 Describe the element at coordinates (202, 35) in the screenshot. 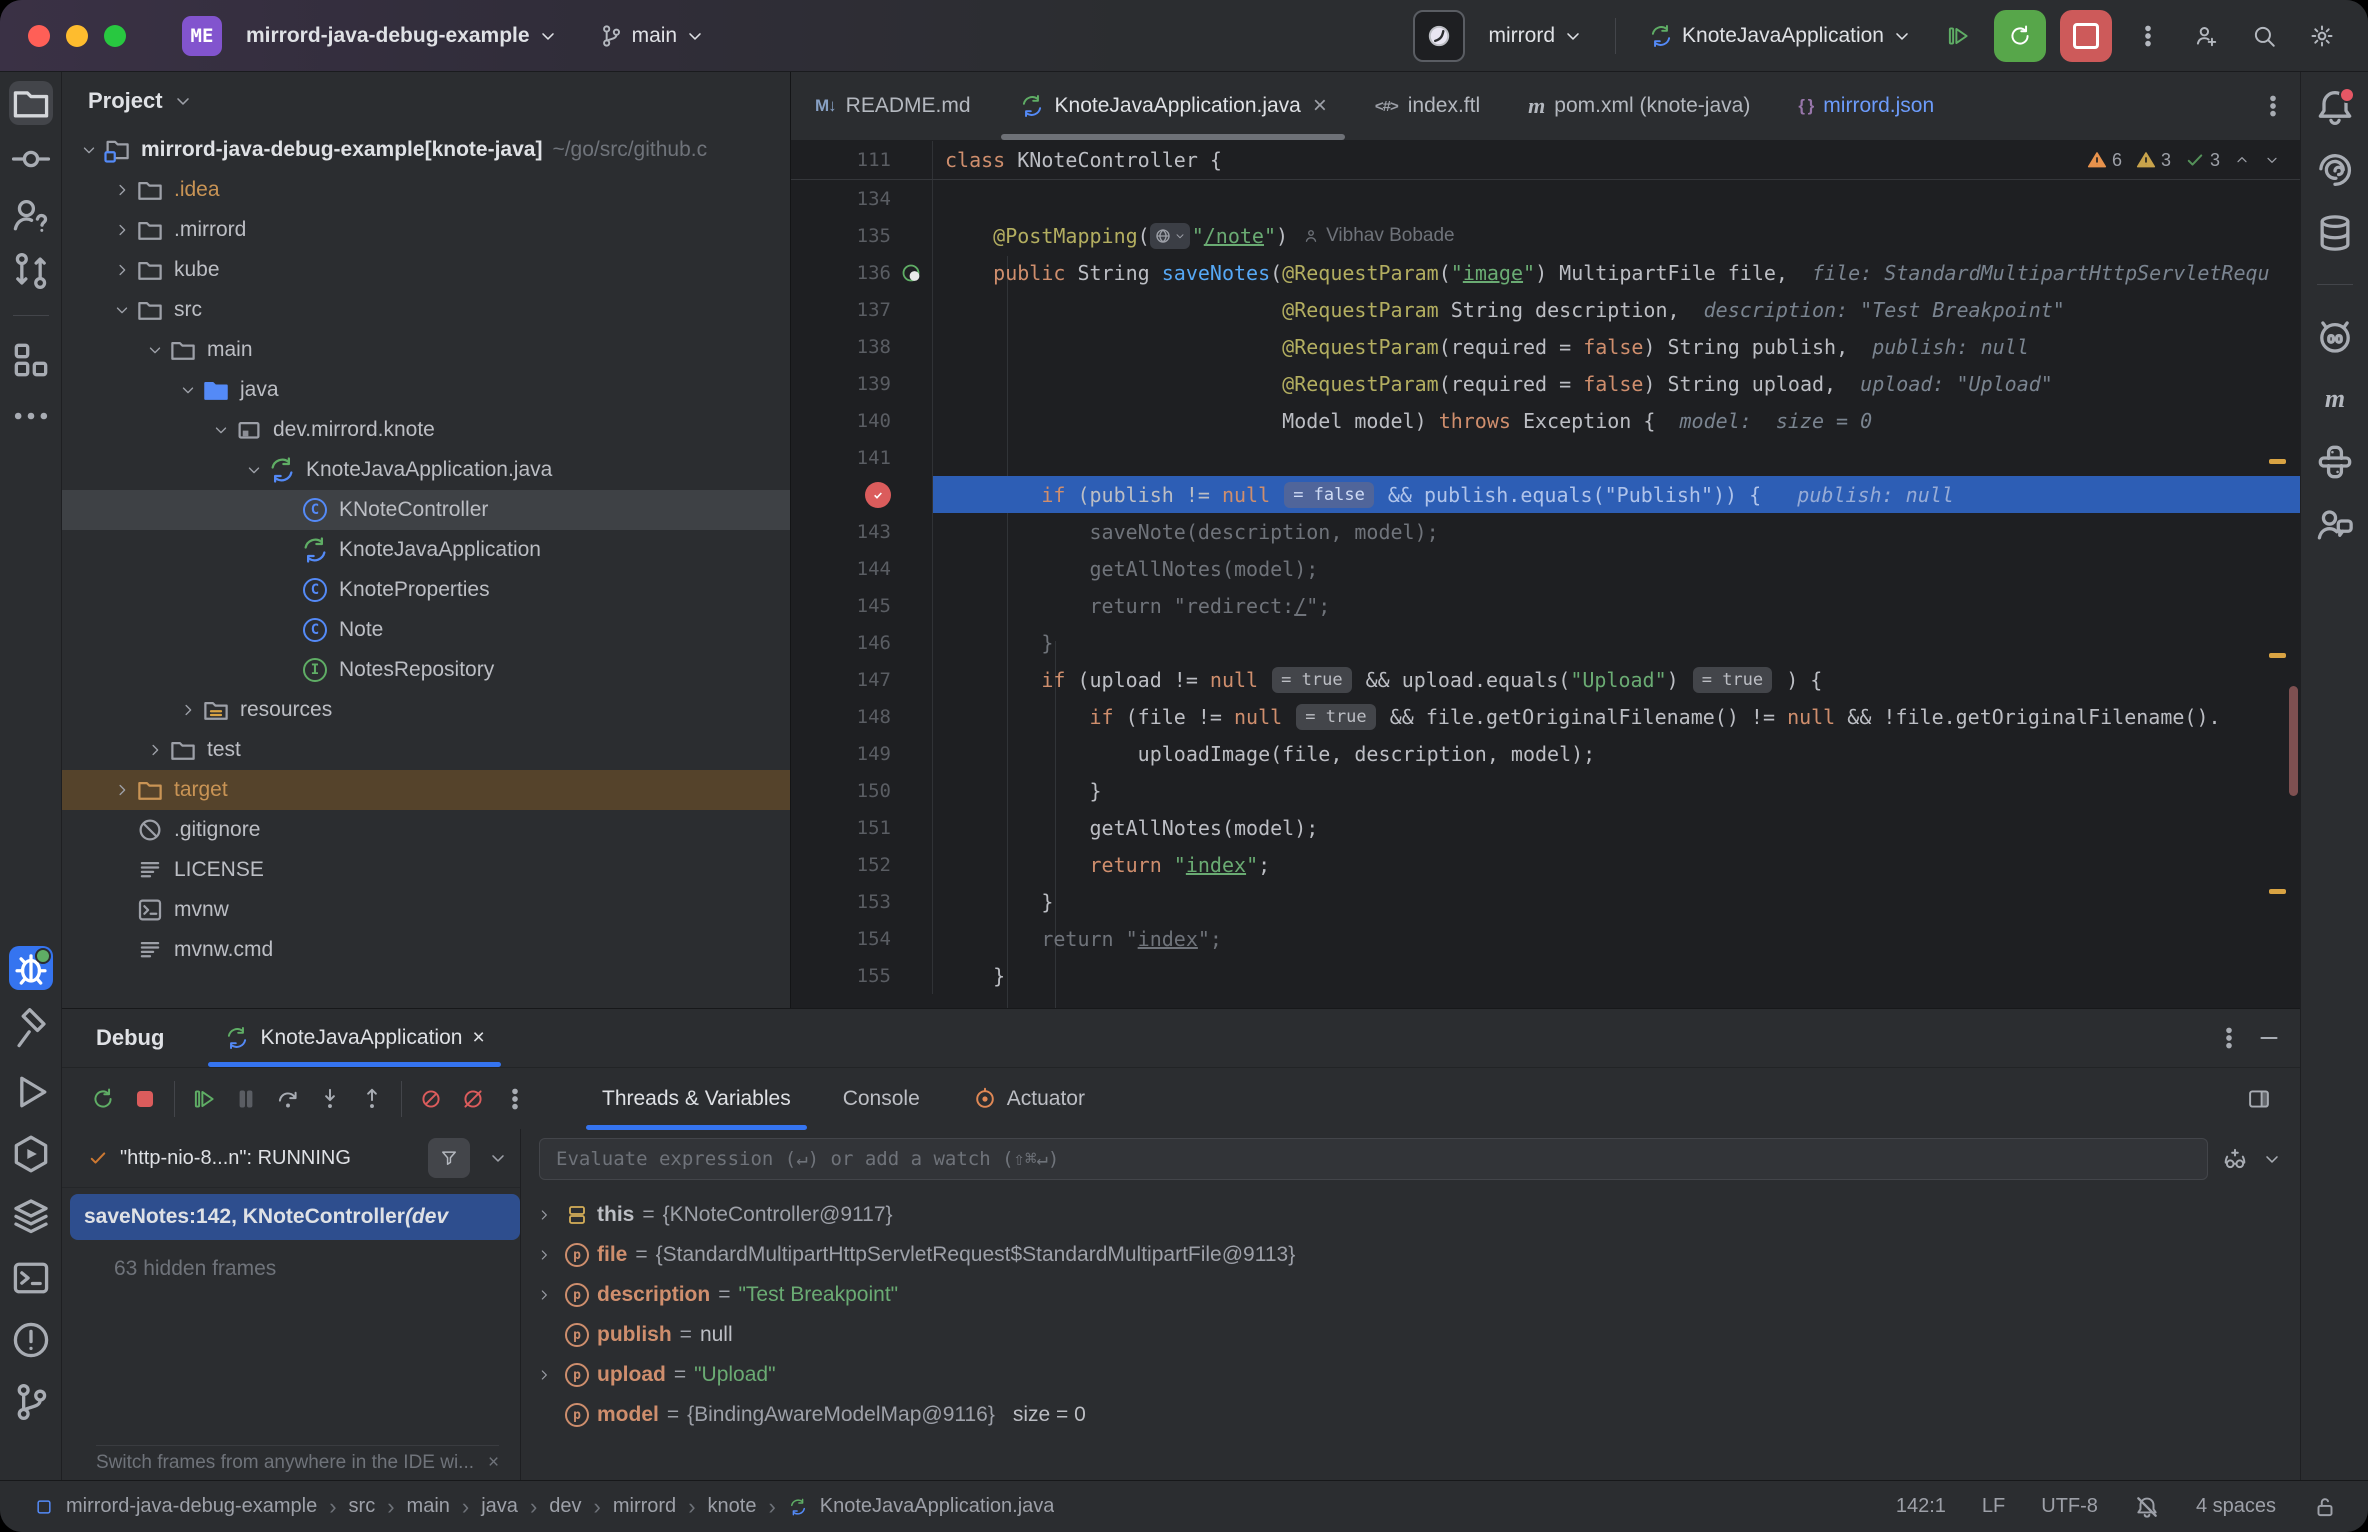

I see `project-avatar: ME` at that location.